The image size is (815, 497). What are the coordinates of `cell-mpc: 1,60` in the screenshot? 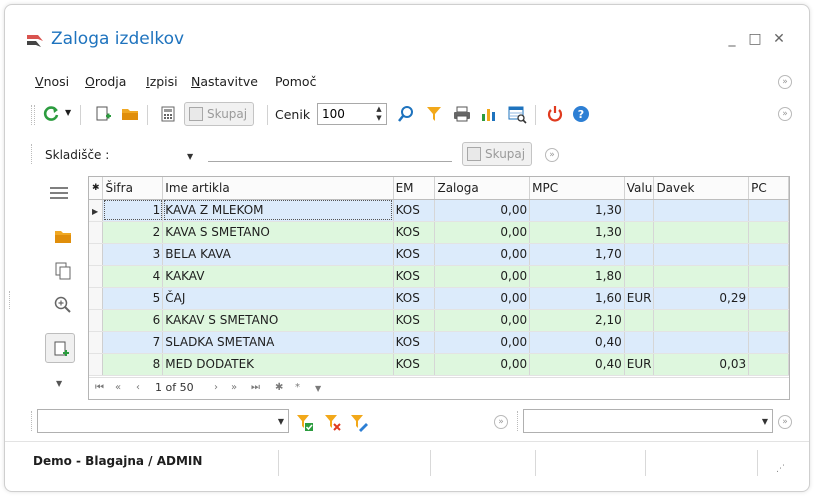 It's located at (577, 298).